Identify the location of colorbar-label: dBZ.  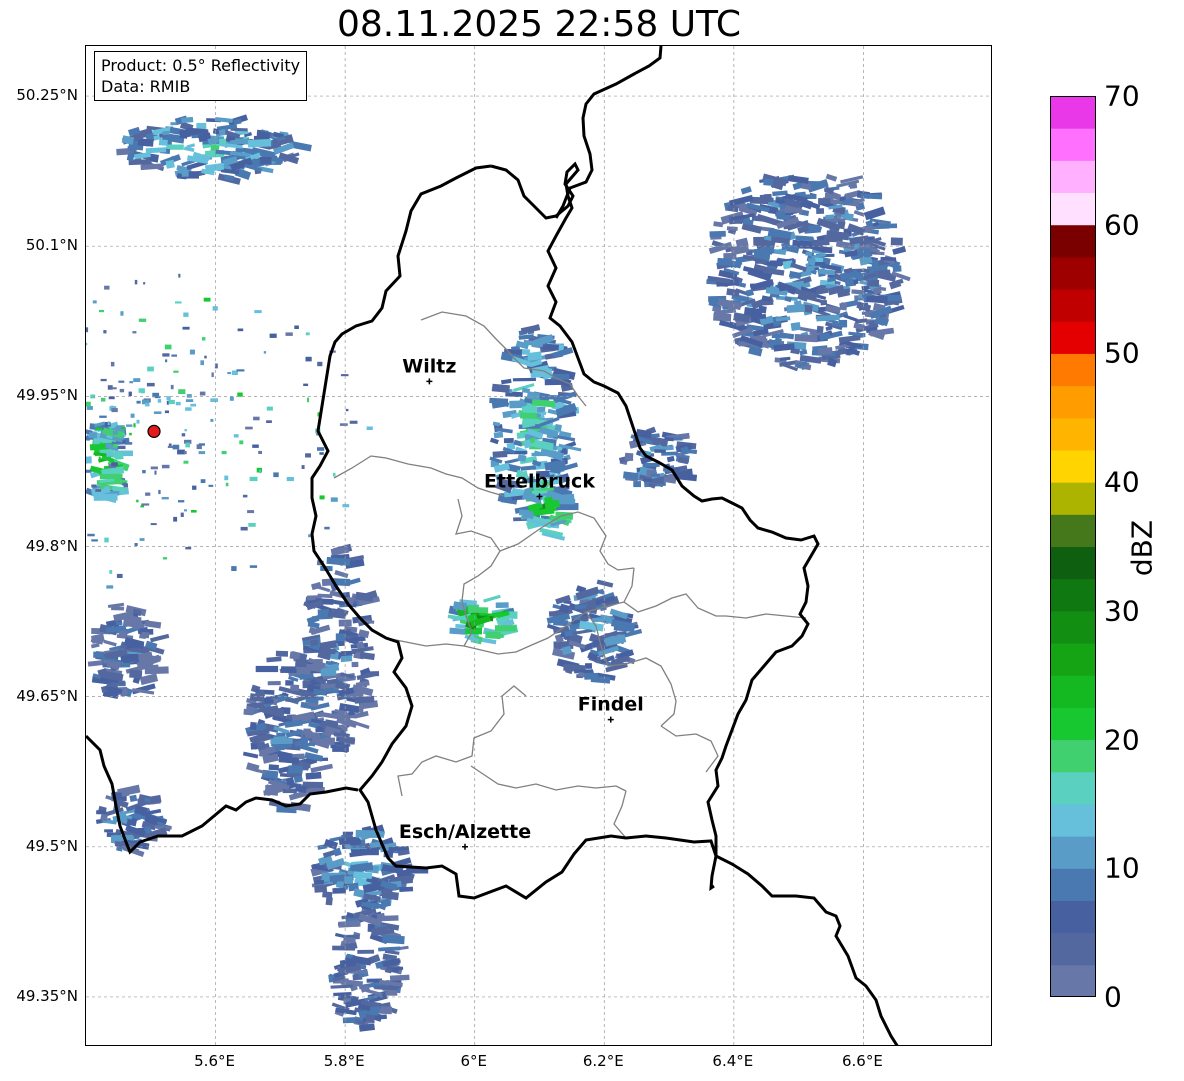
(1142, 548).